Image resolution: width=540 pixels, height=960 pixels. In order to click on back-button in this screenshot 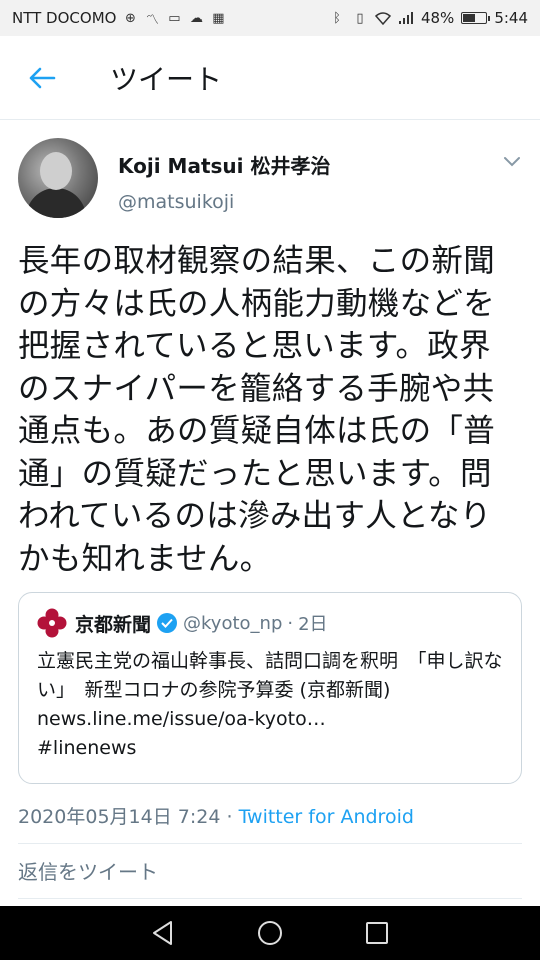, I will do `click(42, 78)`.